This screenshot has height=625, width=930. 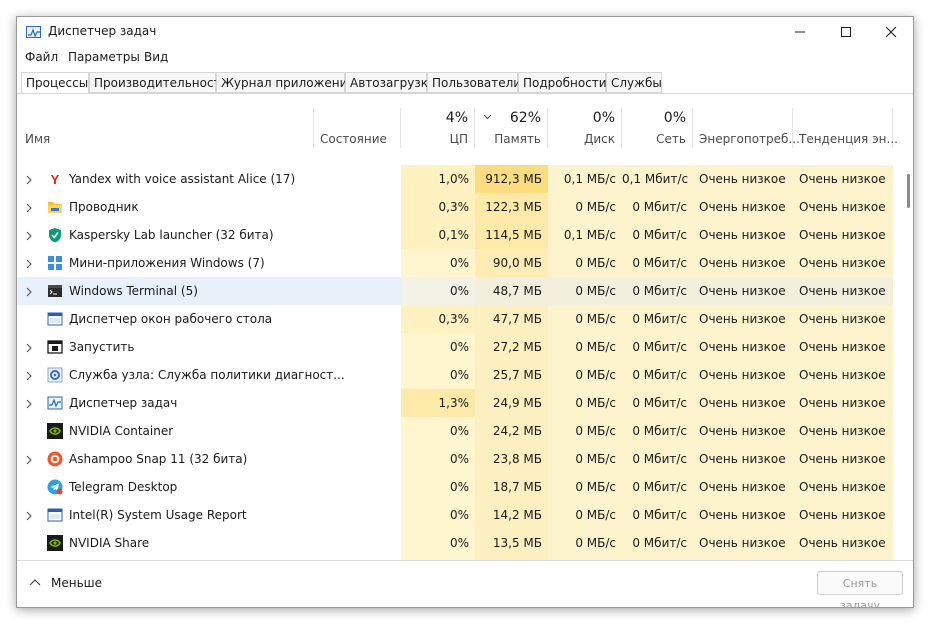 I want to click on column-header-cpu: 4% ЦП, so click(x=438, y=128).